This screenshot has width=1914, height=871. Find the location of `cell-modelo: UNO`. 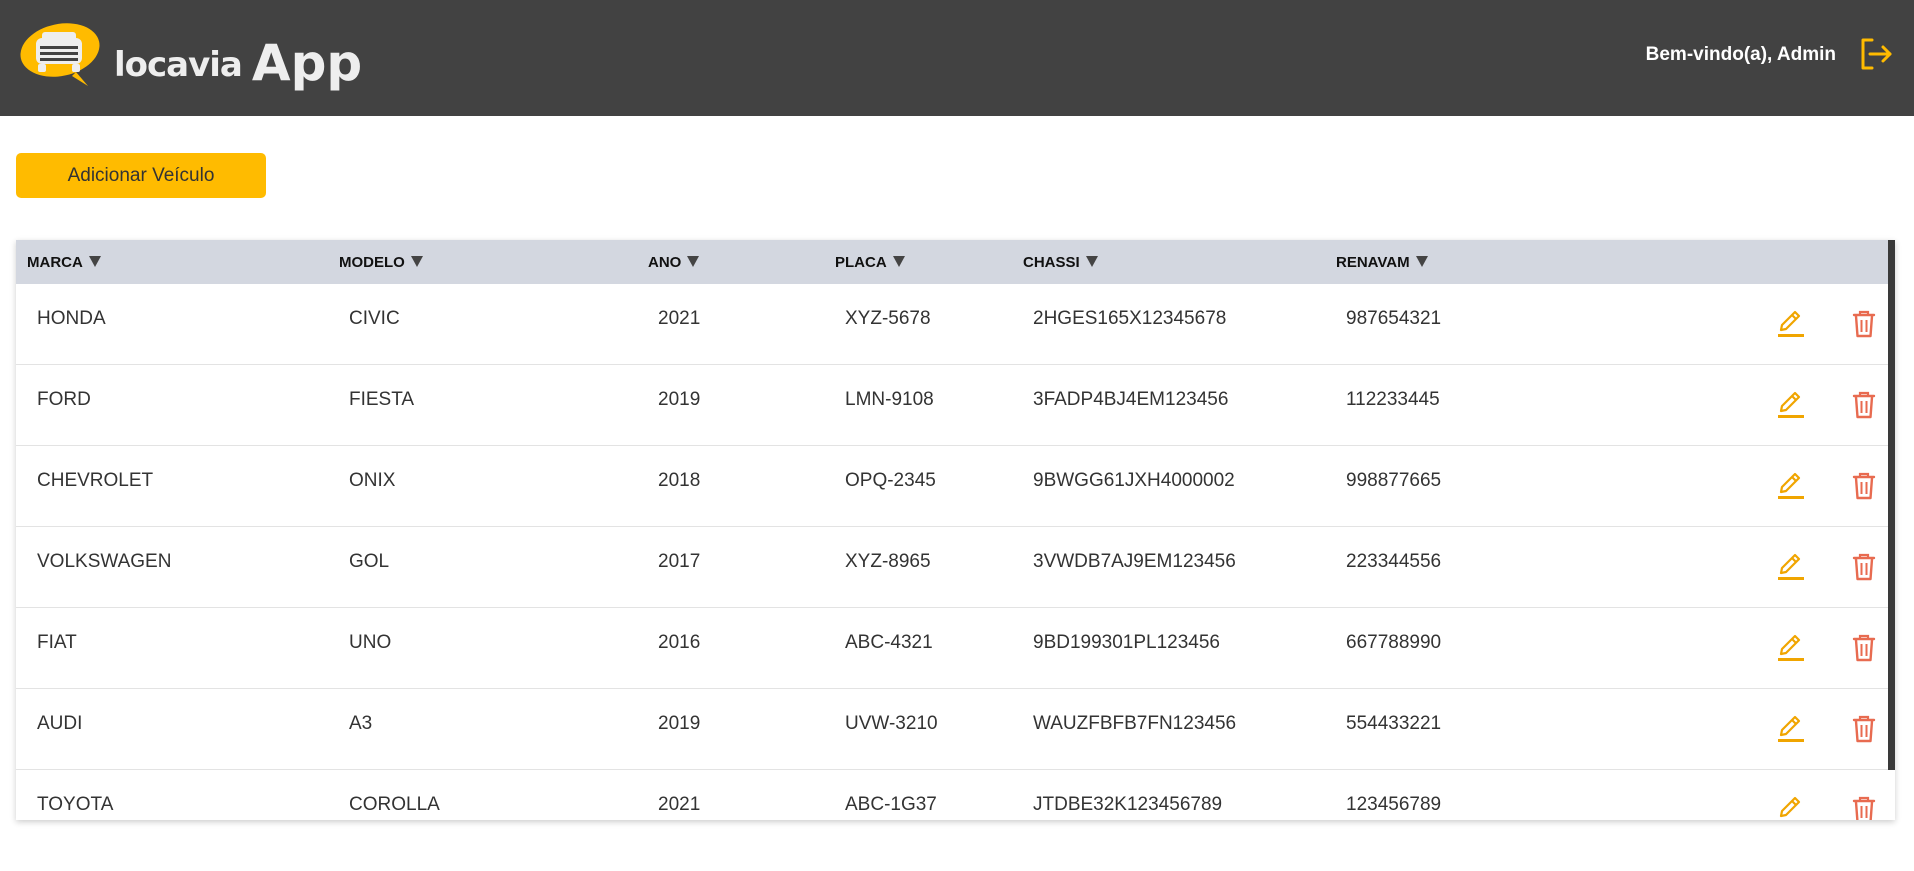

cell-modelo: UNO is located at coordinates (370, 642).